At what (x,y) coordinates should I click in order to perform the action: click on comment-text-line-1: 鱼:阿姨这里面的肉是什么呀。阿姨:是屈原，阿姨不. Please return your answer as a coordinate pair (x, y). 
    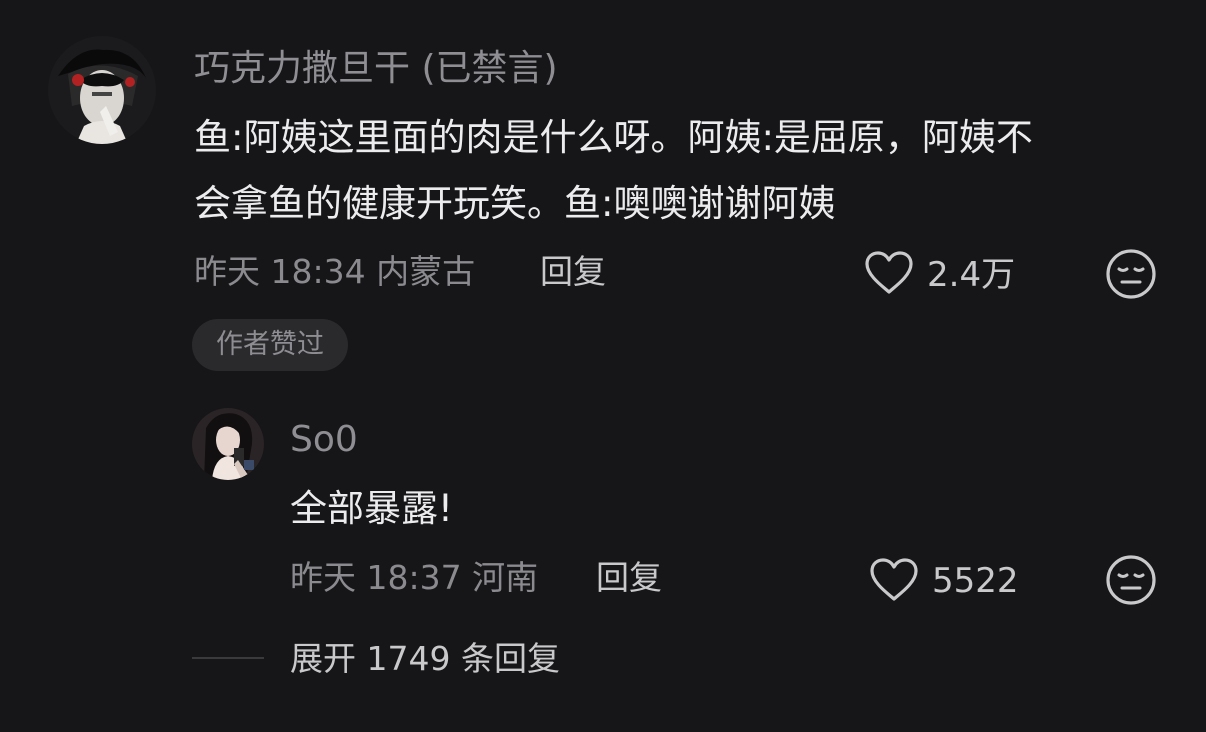
    Looking at the image, I should click on (613, 137).